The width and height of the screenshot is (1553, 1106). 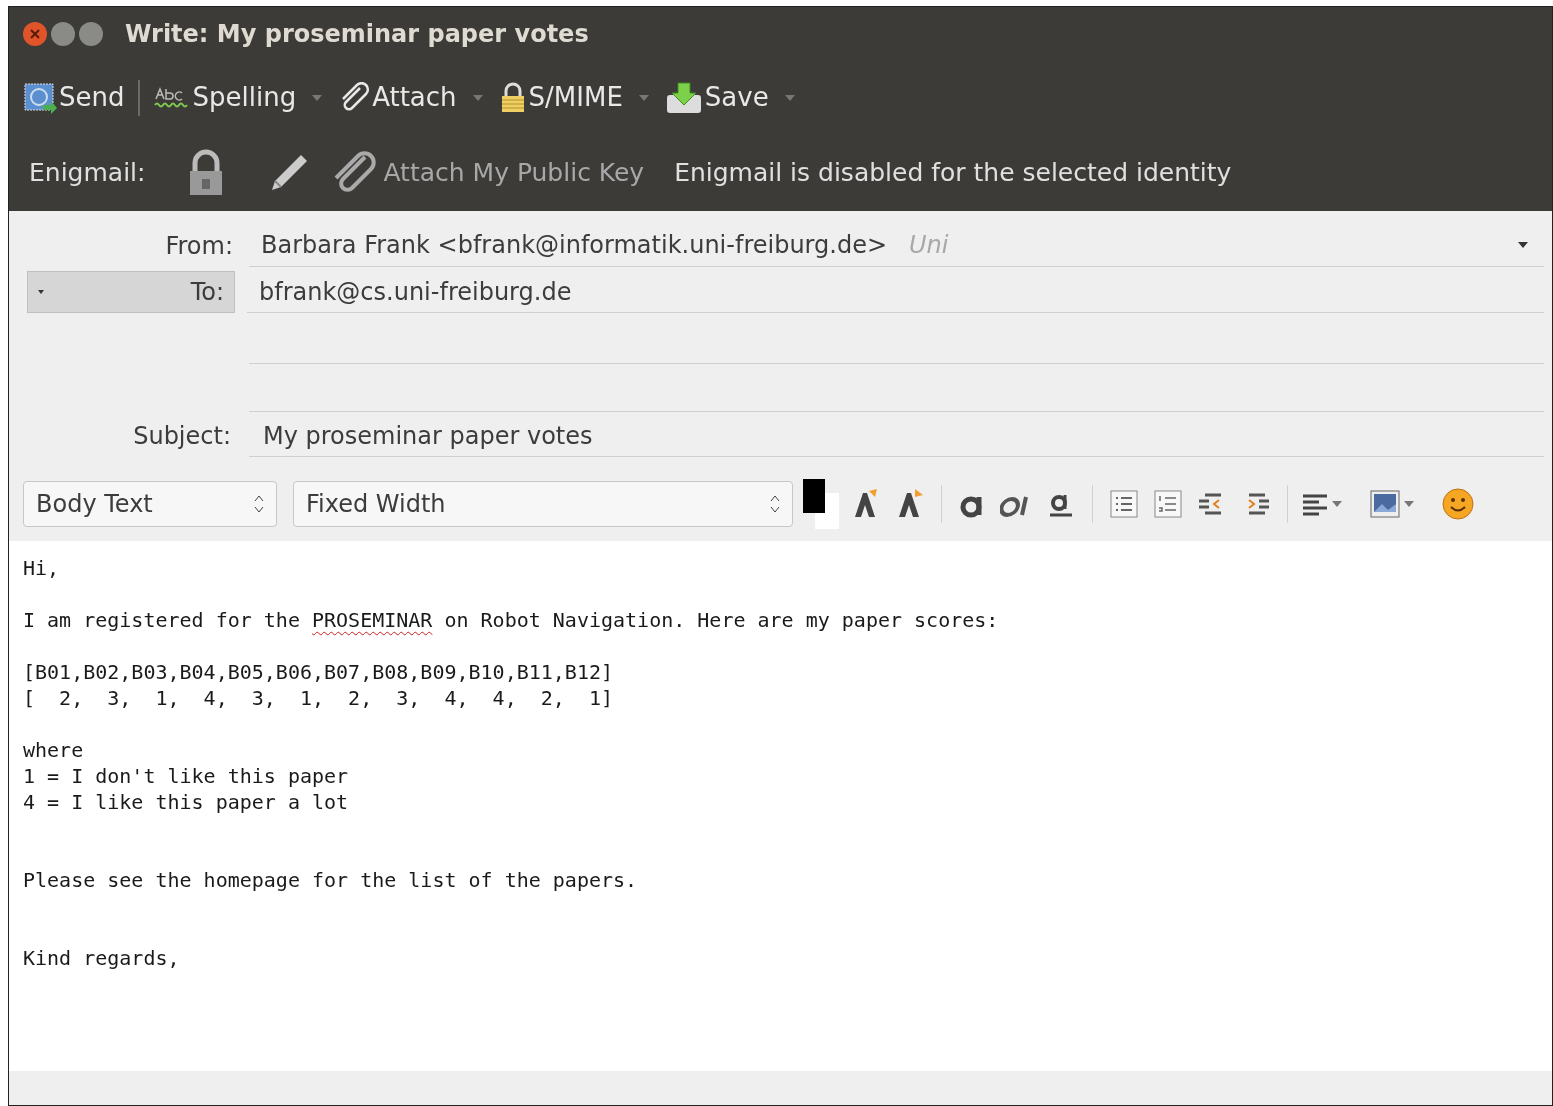 What do you see at coordinates (186, 802) in the screenshot?
I see `body-text-line: 4 = I like this paper a lot` at bounding box center [186, 802].